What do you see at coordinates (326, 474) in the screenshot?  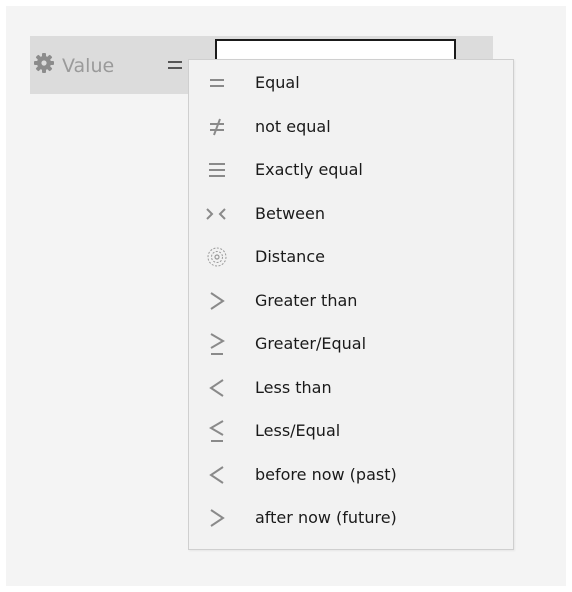 I see `menu-item-label: before now (past)` at bounding box center [326, 474].